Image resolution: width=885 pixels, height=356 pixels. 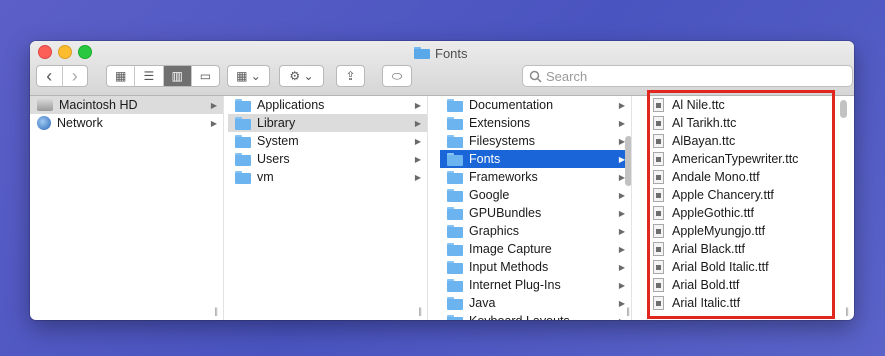 I want to click on list-item: Documentation ▶, so click(x=535, y=105).